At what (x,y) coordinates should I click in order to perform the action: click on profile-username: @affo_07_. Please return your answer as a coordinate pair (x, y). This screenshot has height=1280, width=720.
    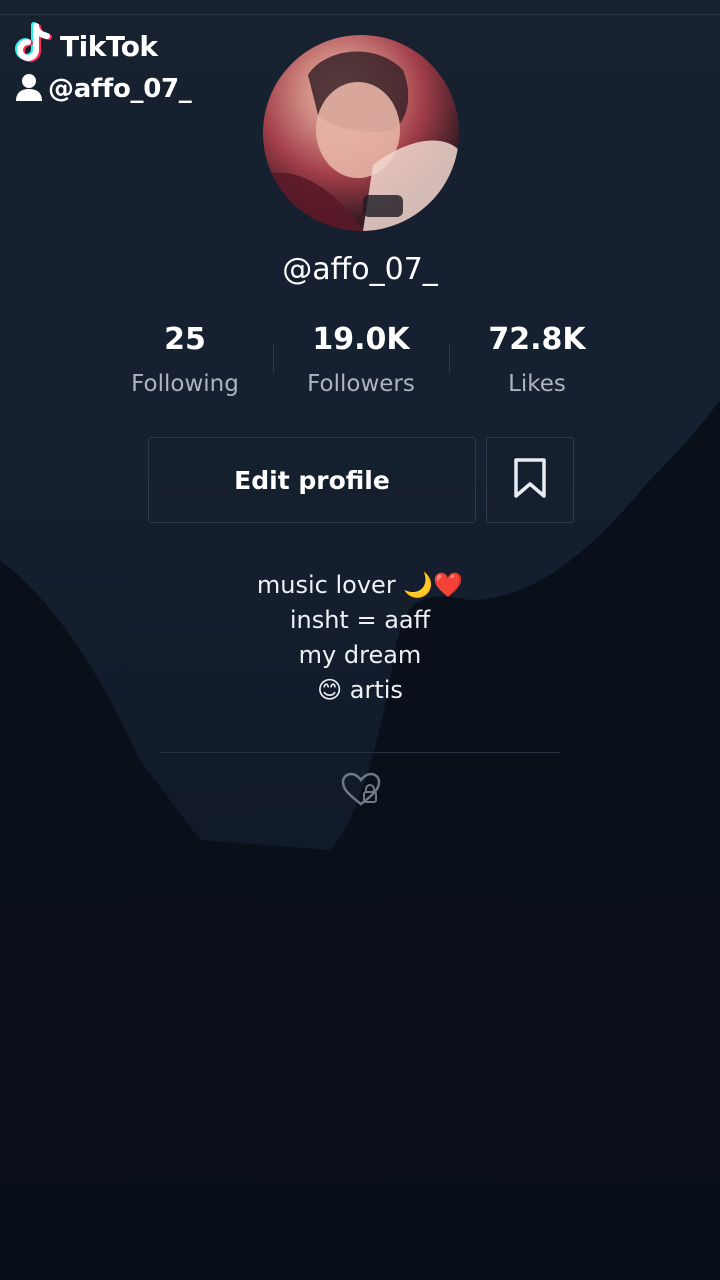
    Looking at the image, I should click on (360, 269).